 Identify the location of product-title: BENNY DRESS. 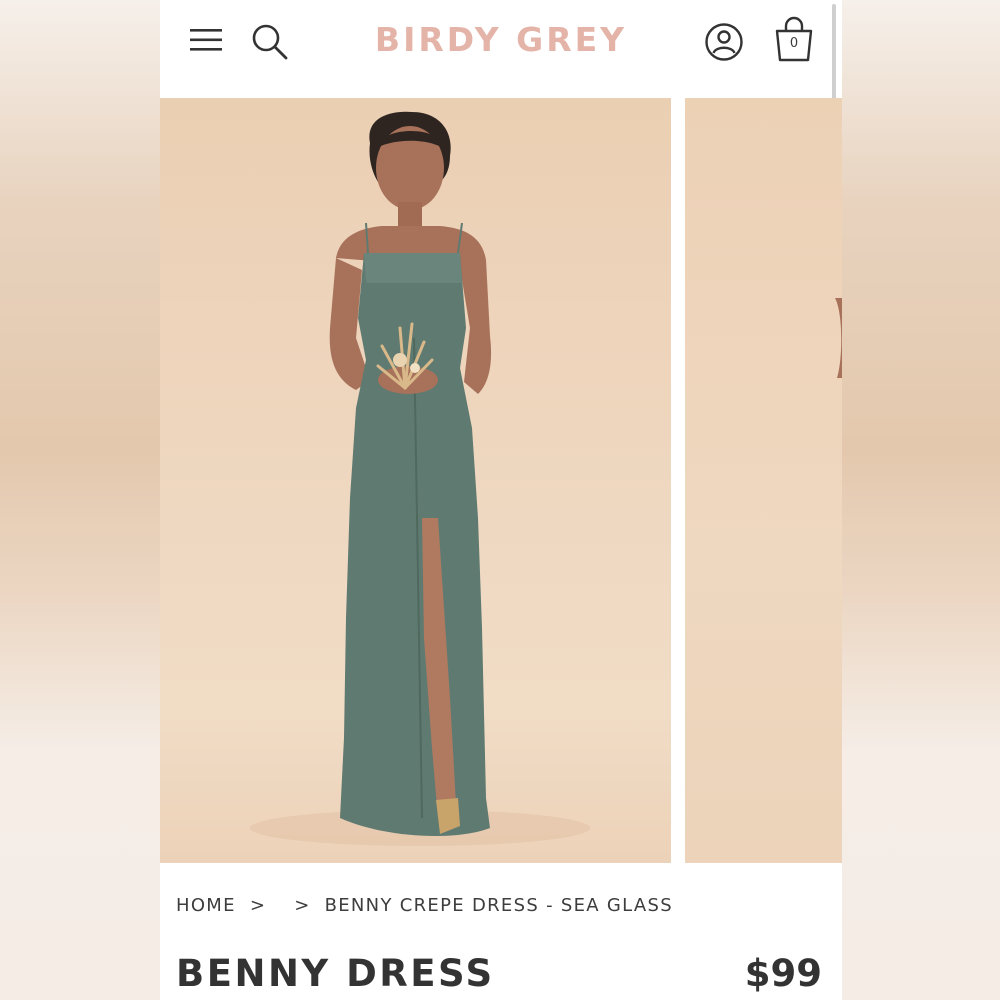
(335, 973).